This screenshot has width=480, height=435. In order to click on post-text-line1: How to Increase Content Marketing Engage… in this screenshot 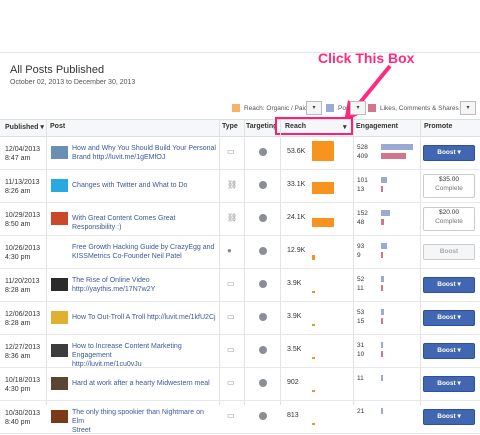, I will do `click(127, 351)`.